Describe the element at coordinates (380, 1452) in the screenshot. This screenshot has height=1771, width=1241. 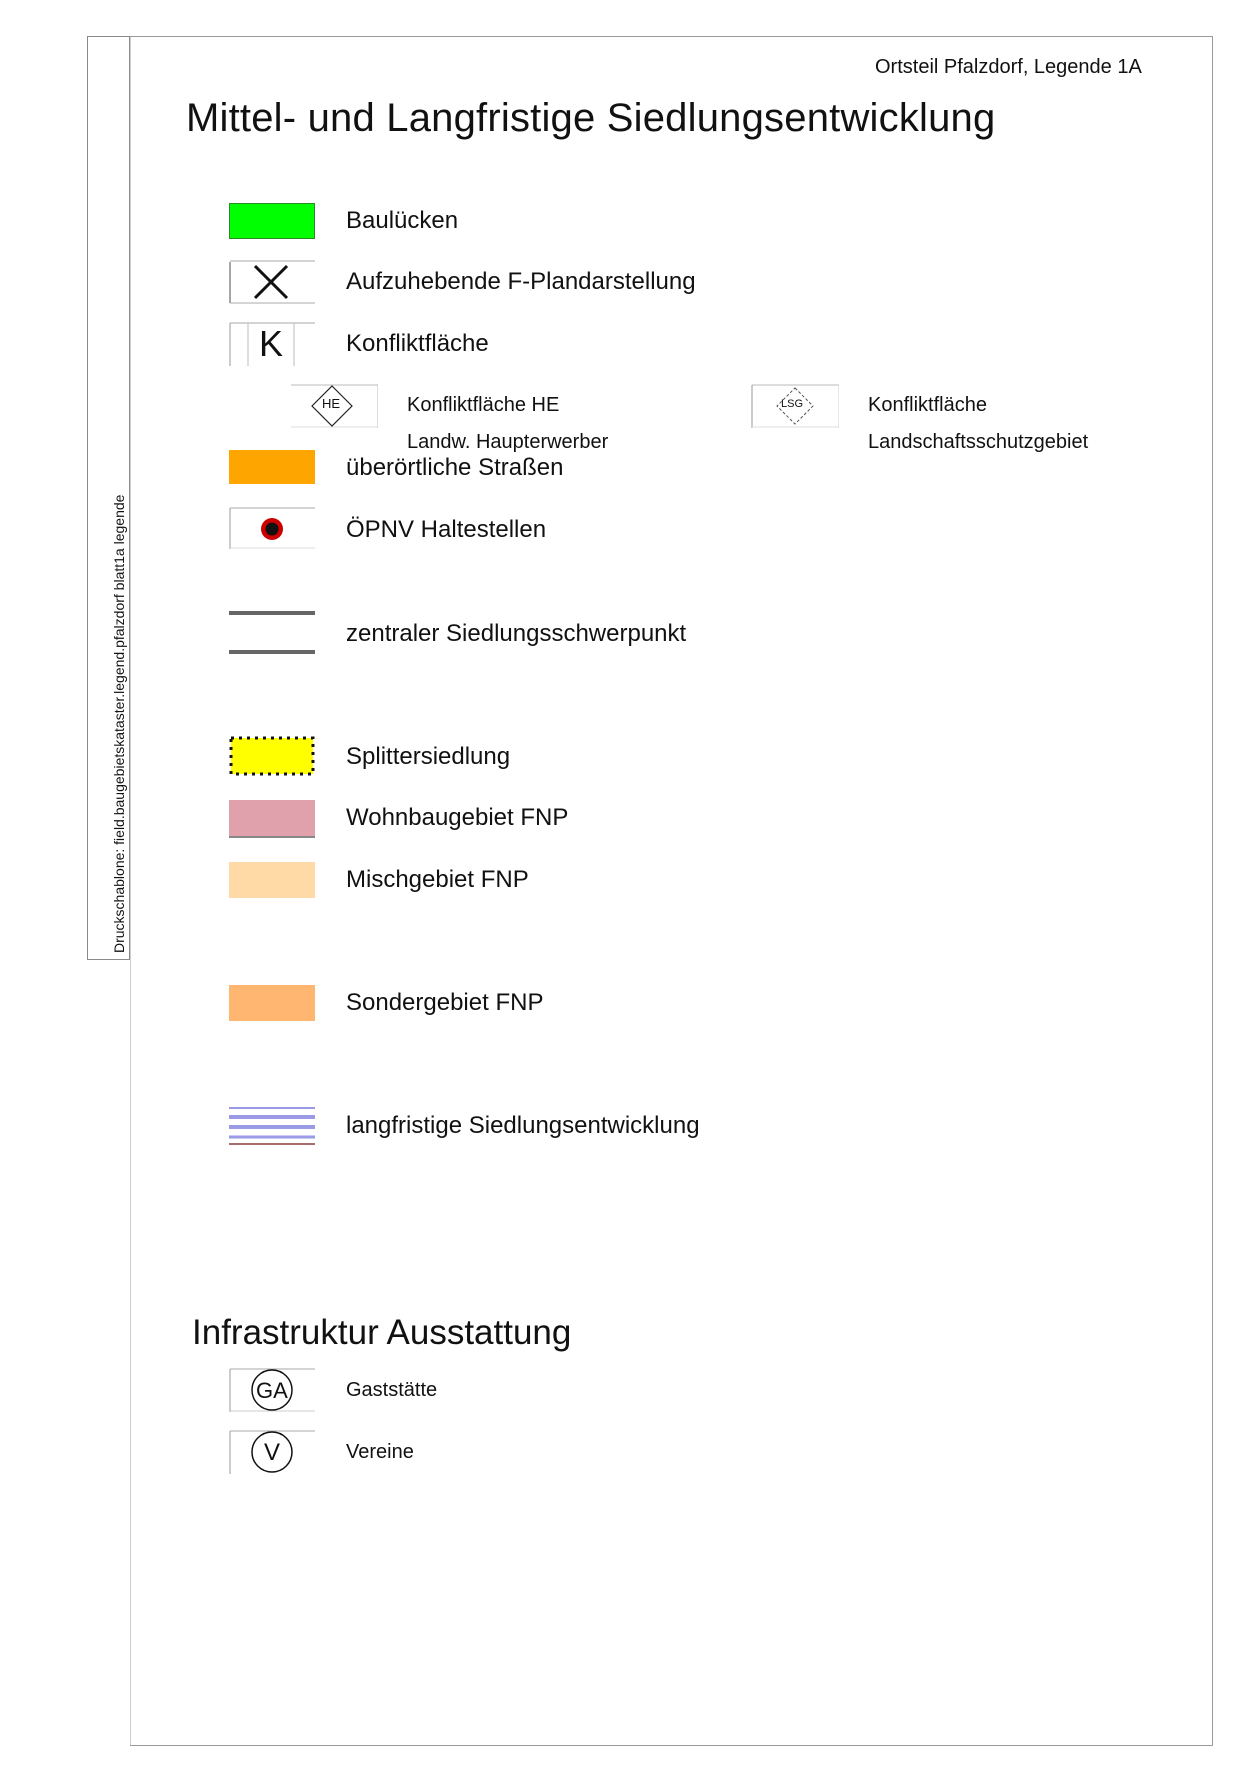
I see `legend-label-vereine: Vereine` at that location.